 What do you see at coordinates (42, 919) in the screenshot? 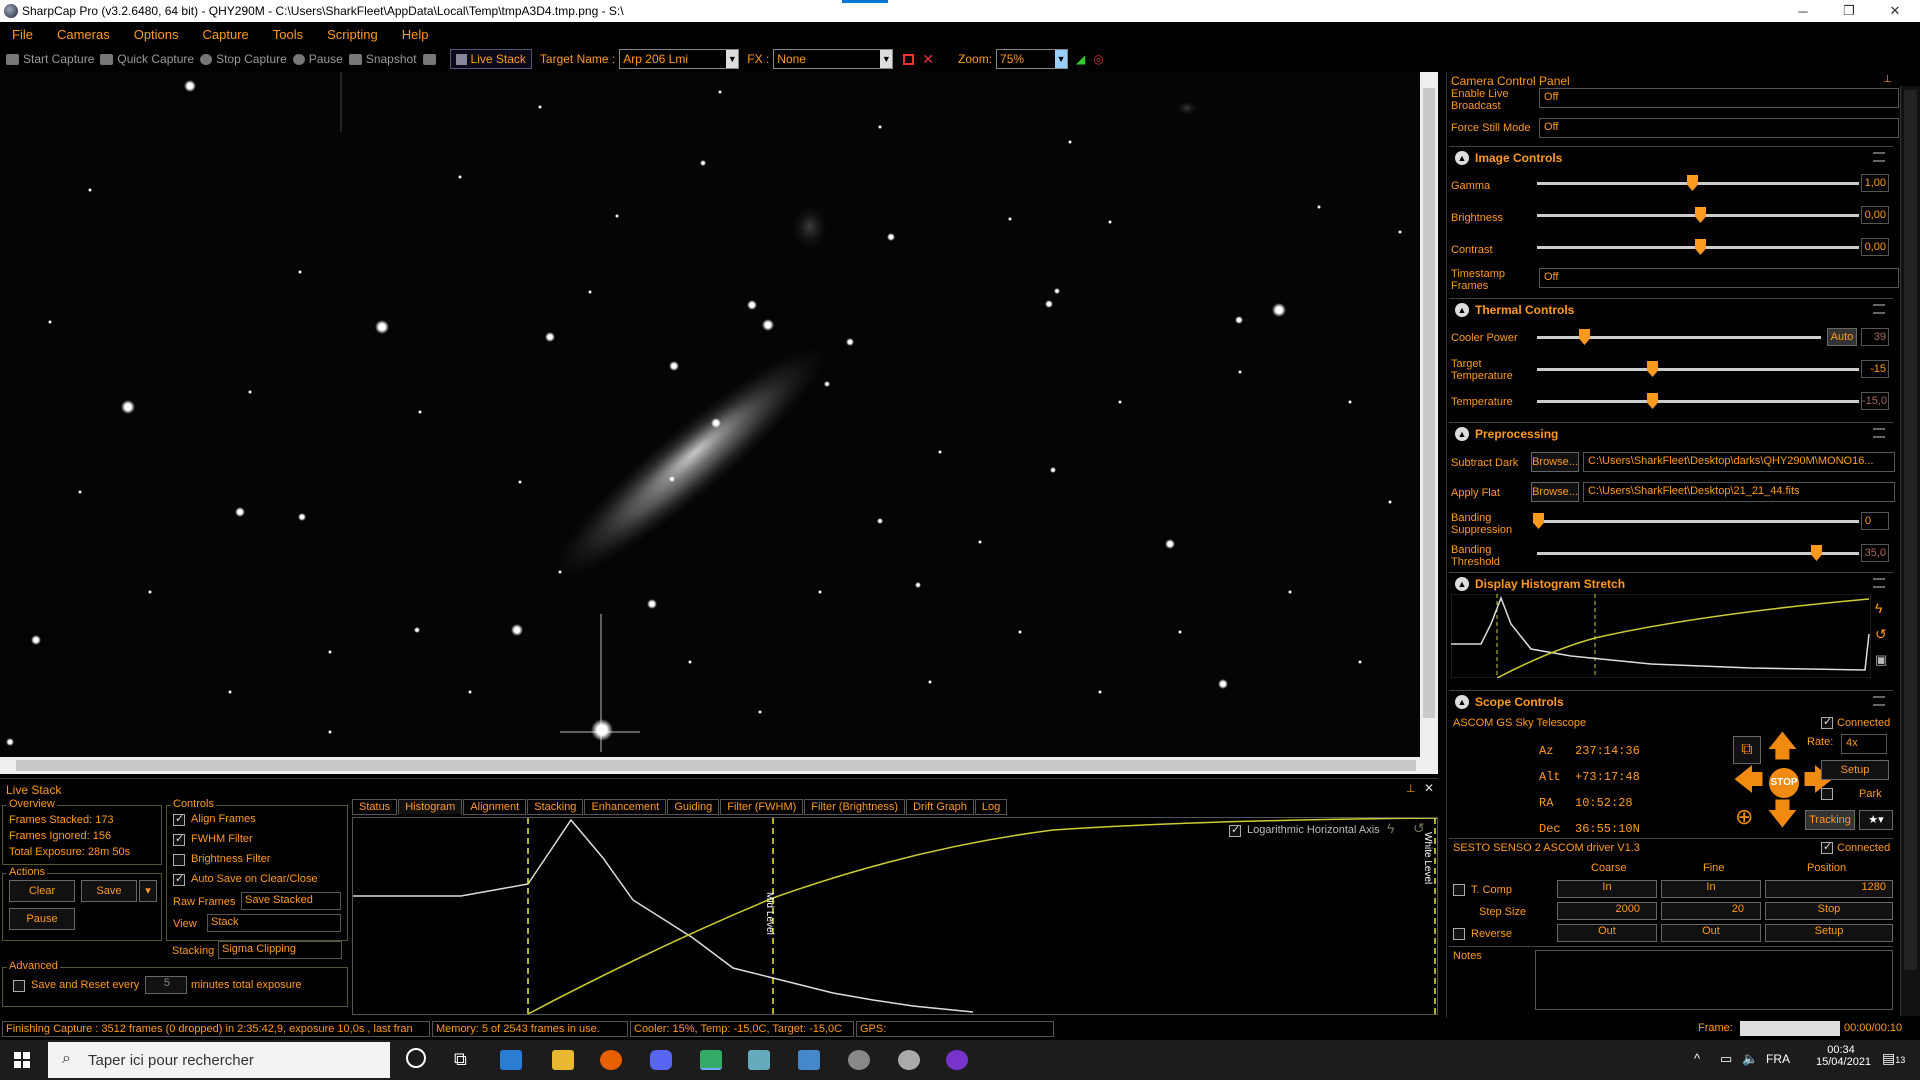
I see `pause-stack-button: Pause` at bounding box center [42, 919].